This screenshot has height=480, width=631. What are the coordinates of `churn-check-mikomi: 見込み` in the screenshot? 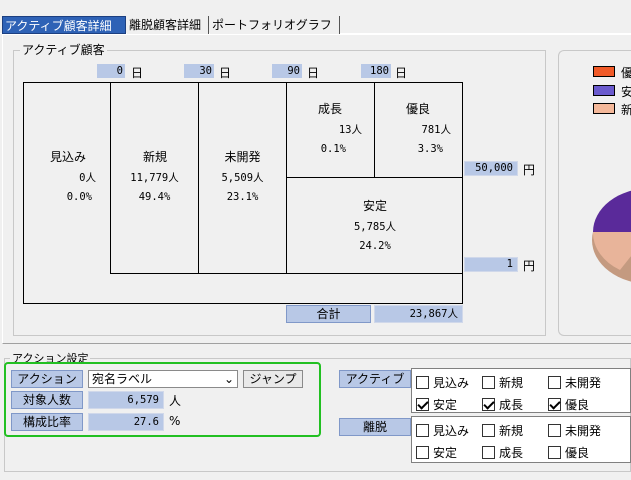 It's located at (442, 430).